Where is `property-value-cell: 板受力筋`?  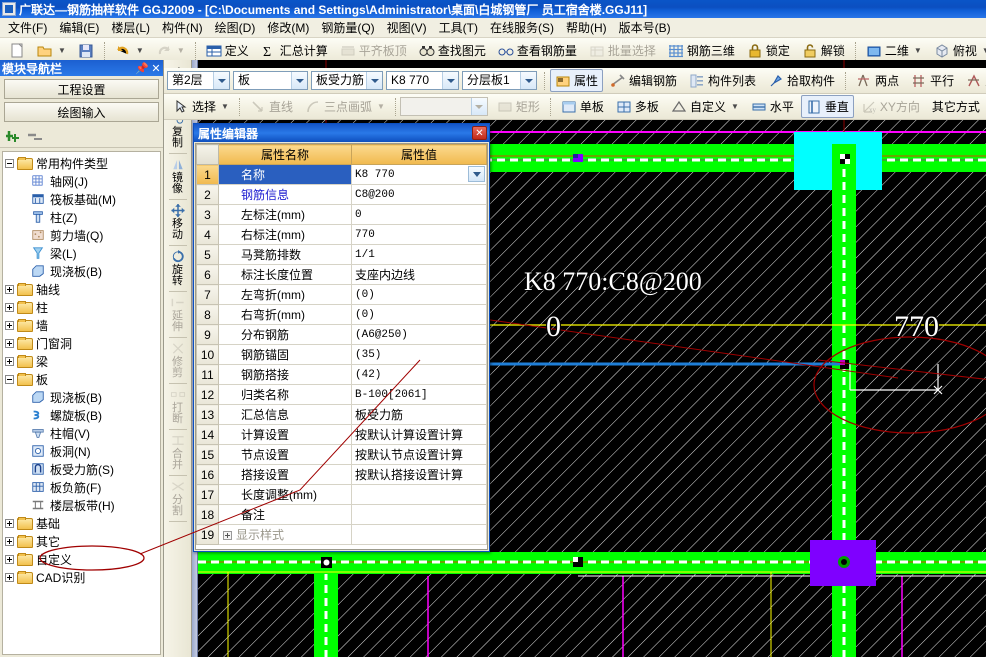 property-value-cell: 板受力筋 is located at coordinates (419, 414).